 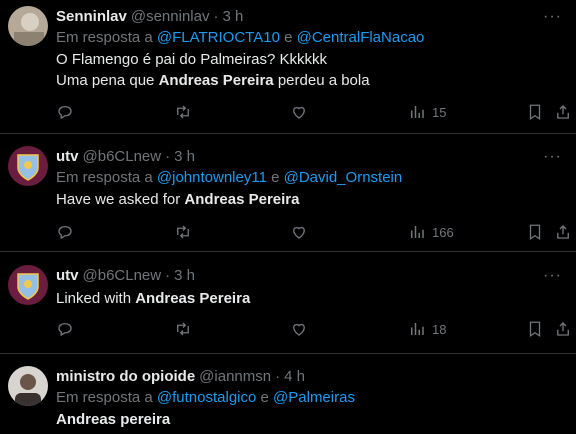 I want to click on views-button: 166, so click(x=431, y=232).